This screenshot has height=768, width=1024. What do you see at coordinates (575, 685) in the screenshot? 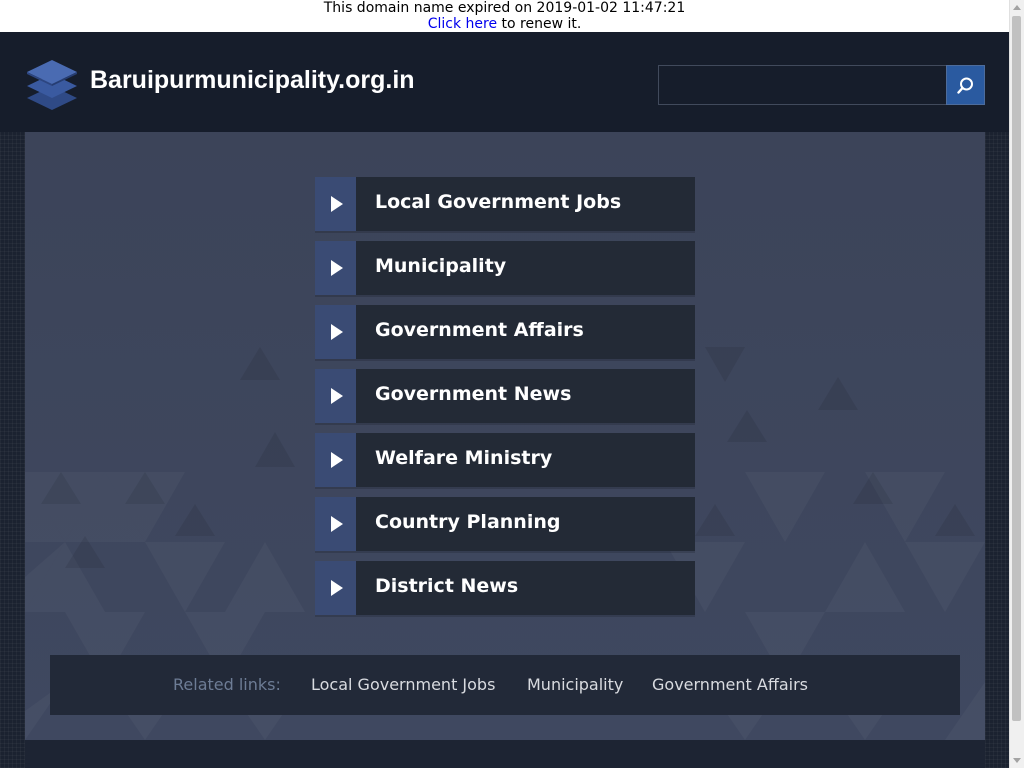
I see `related-link-municipality: Municipality` at bounding box center [575, 685].